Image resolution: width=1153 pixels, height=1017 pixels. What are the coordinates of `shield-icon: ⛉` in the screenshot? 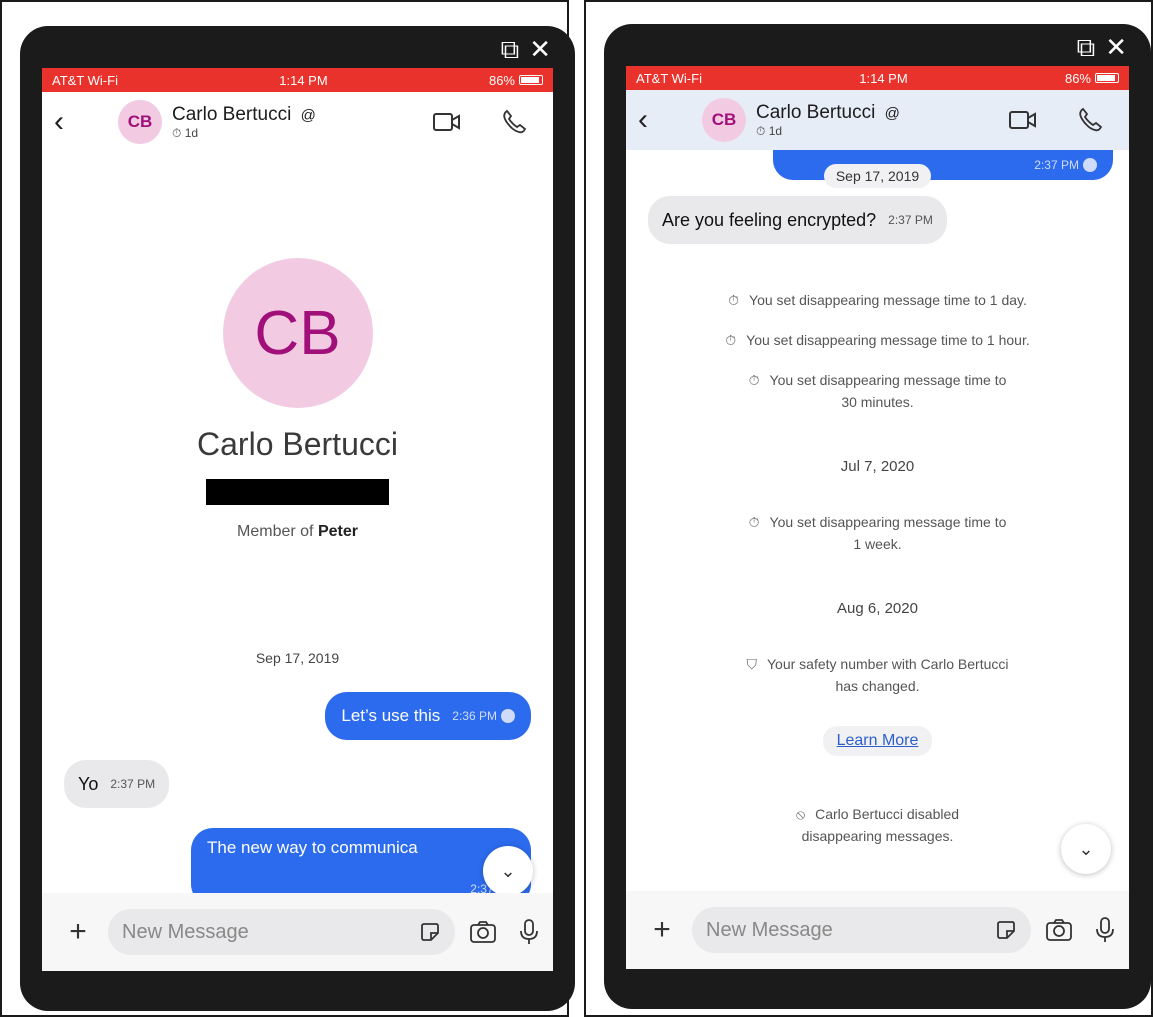 It's located at (752, 664).